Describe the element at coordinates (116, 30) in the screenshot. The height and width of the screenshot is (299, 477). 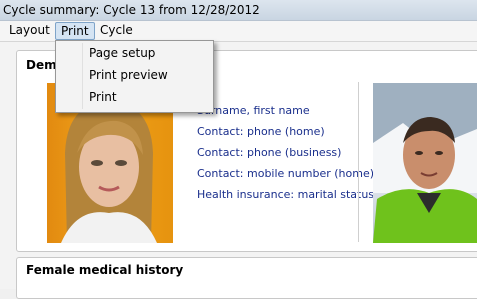
I see `menu-cycle: Cycle` at that location.